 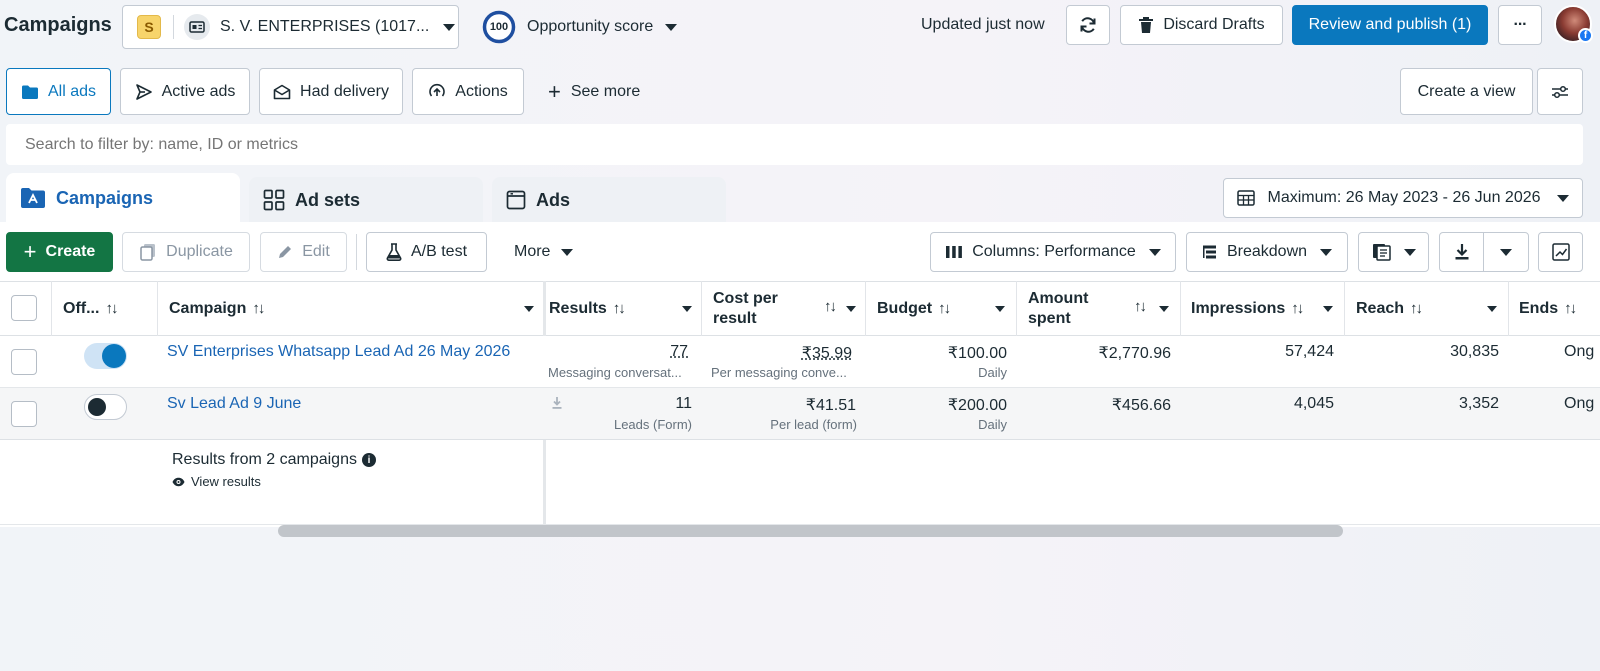 I want to click on see-more-label: See more, so click(x=605, y=91).